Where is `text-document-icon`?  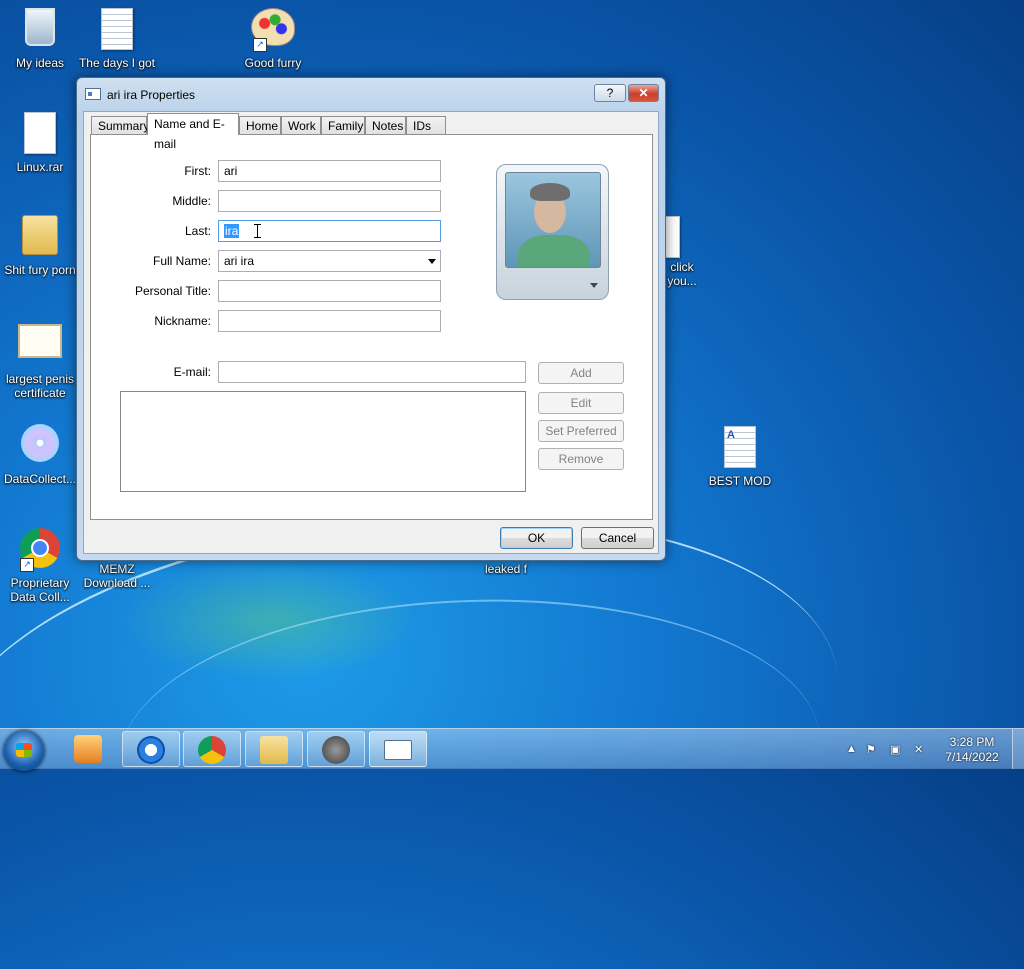 text-document-icon is located at coordinates (117, 29).